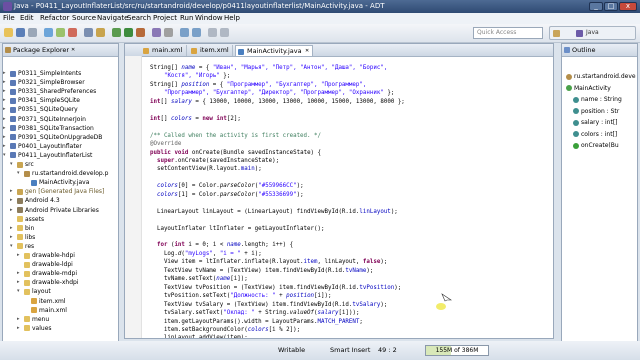  What do you see at coordinates (232, 18) in the screenshot?
I see `menu-help: Help` at bounding box center [232, 18].